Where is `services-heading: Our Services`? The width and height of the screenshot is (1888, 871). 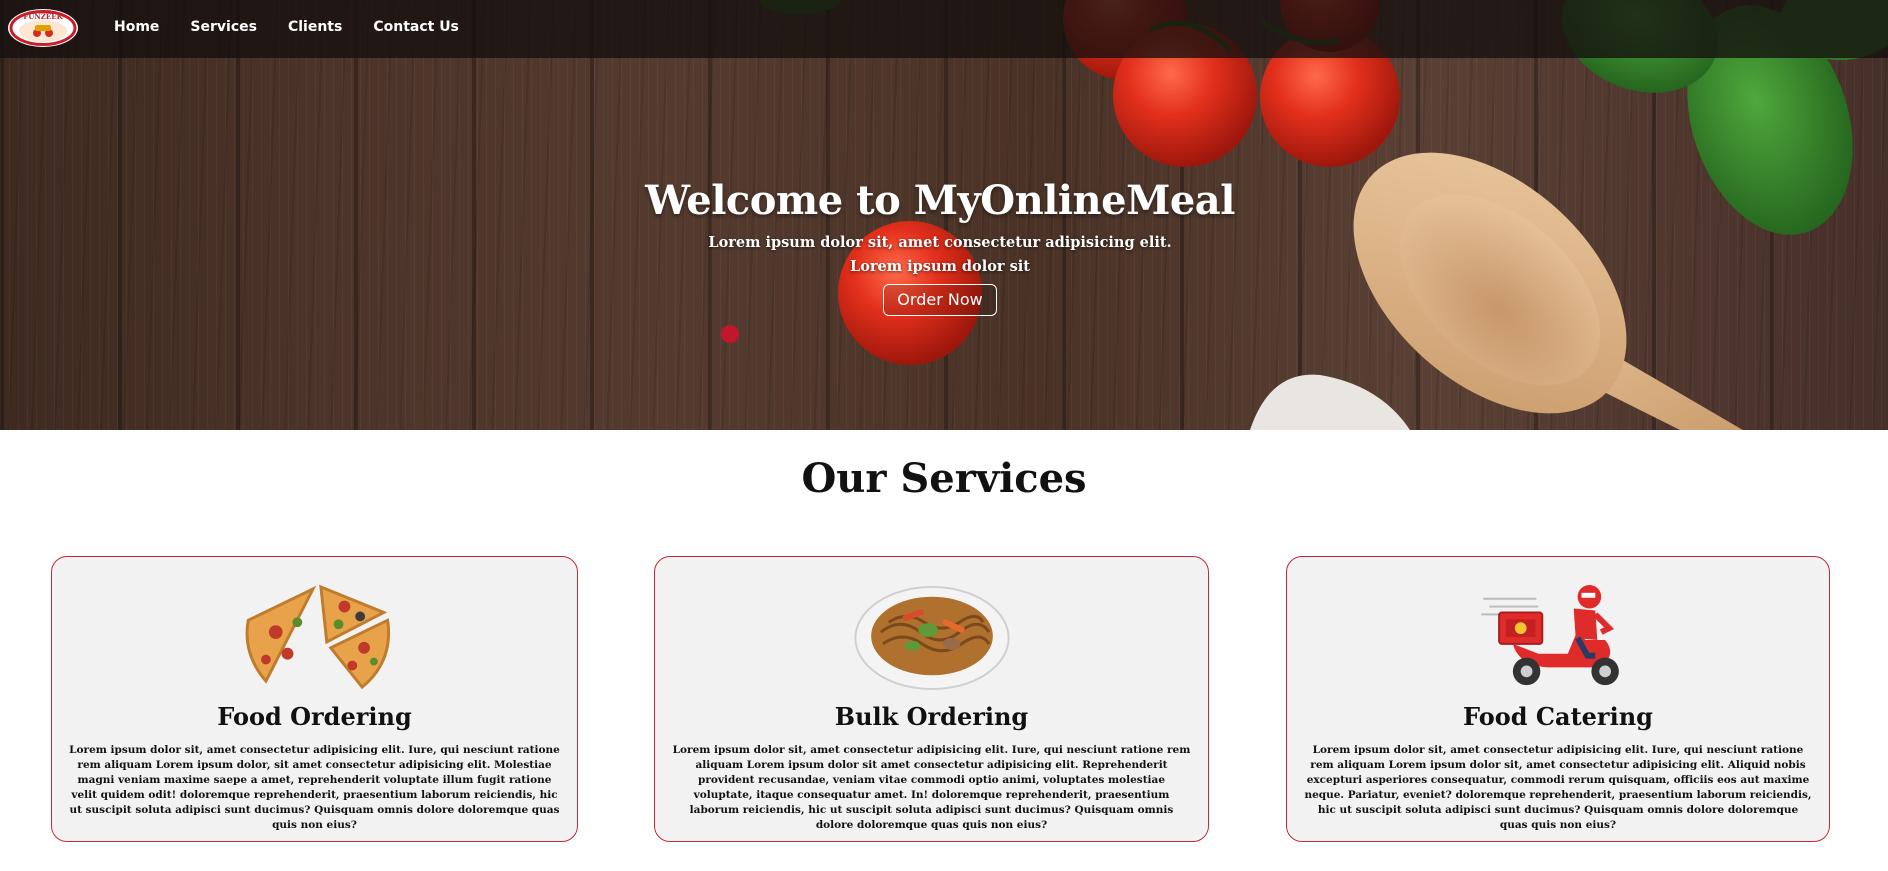 services-heading: Our Services is located at coordinates (944, 478).